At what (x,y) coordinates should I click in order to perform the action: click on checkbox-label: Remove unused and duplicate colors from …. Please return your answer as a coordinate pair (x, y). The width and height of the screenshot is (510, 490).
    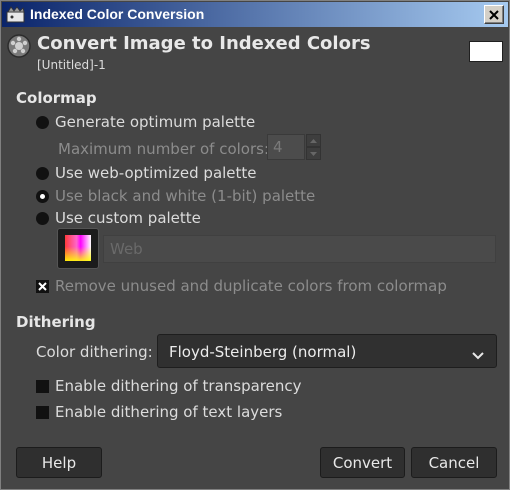
    Looking at the image, I should click on (251, 286).